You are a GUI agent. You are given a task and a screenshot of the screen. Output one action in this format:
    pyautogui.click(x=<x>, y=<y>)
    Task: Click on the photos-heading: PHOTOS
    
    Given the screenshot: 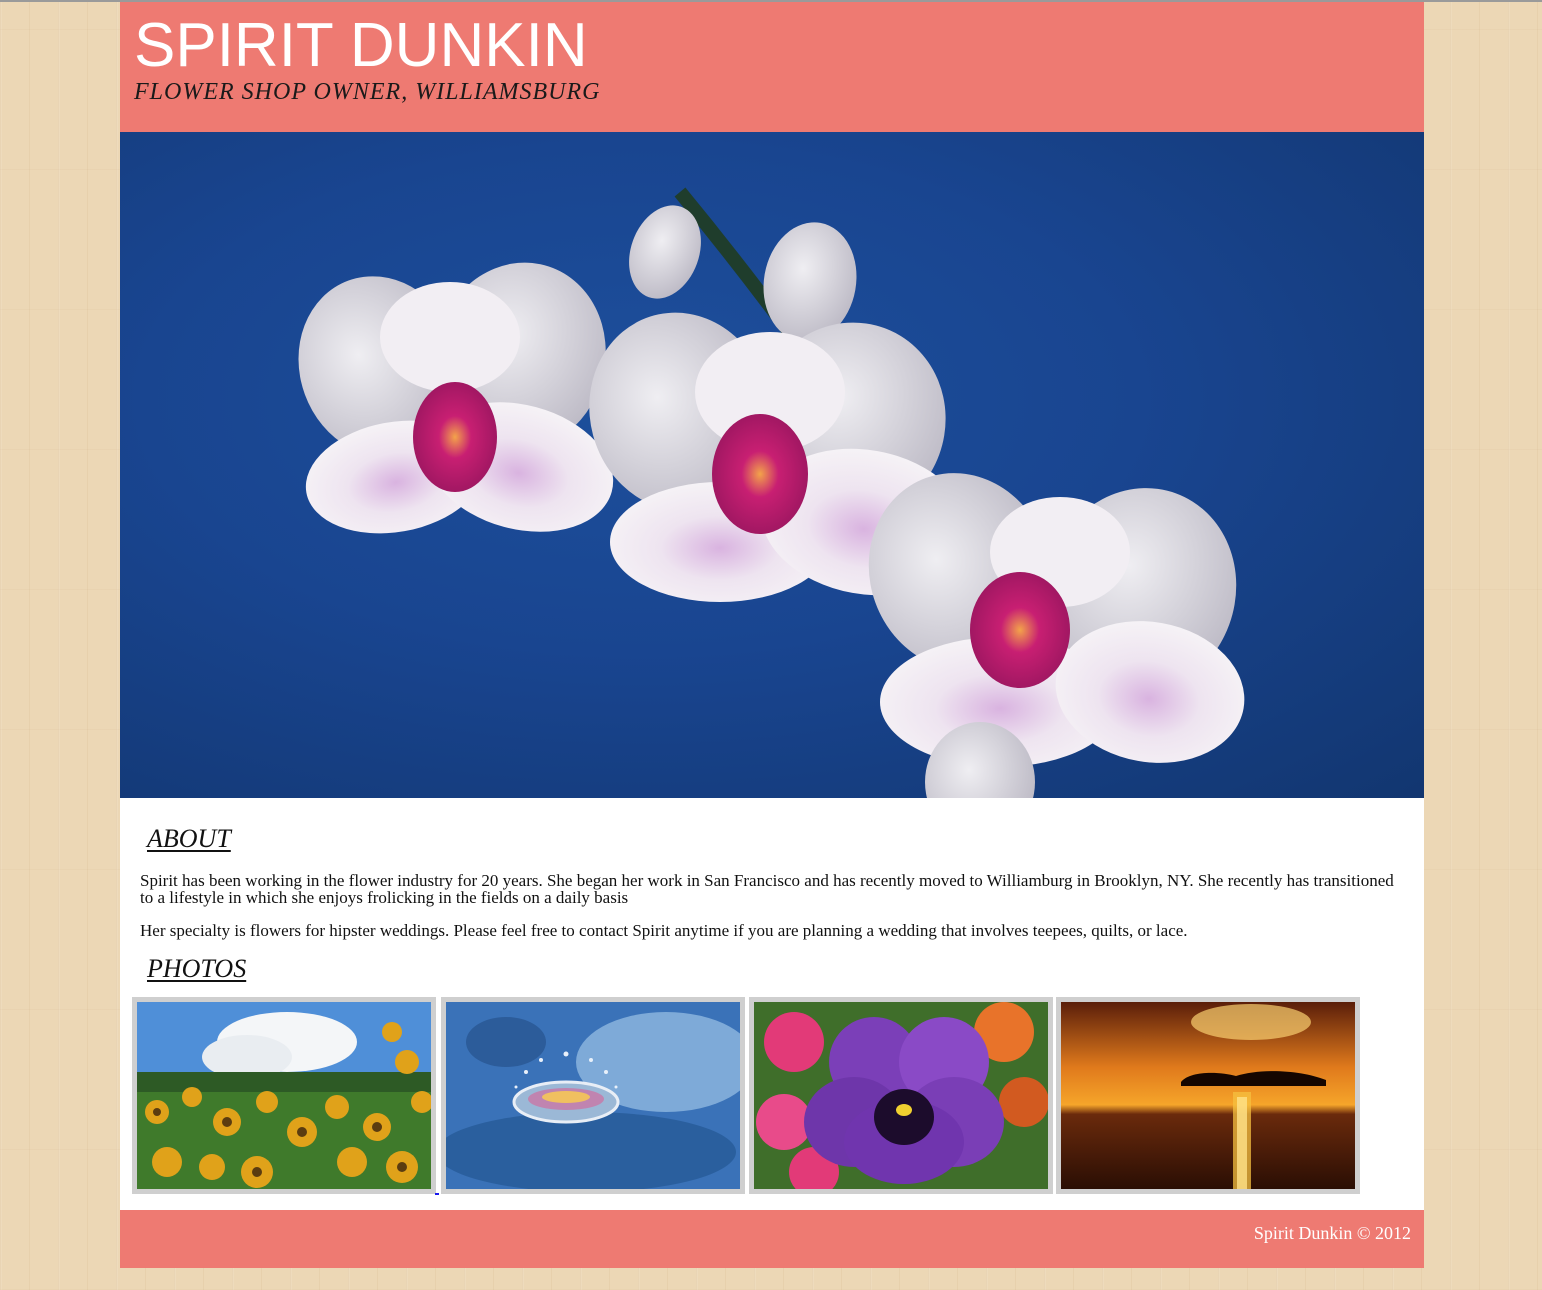 What is the action you would take?
    pyautogui.click(x=197, y=968)
    